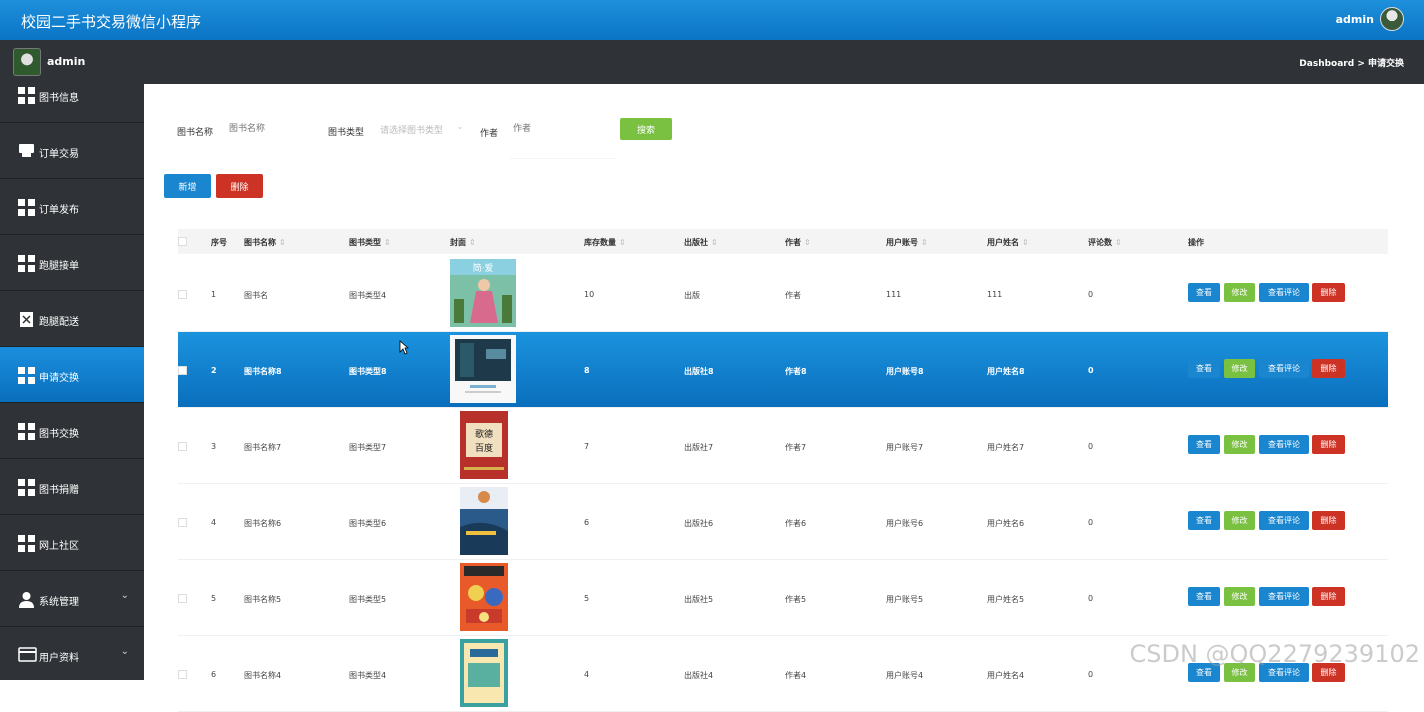 This screenshot has height=712, width=1424. I want to click on search-button: 搜索, so click(646, 129).